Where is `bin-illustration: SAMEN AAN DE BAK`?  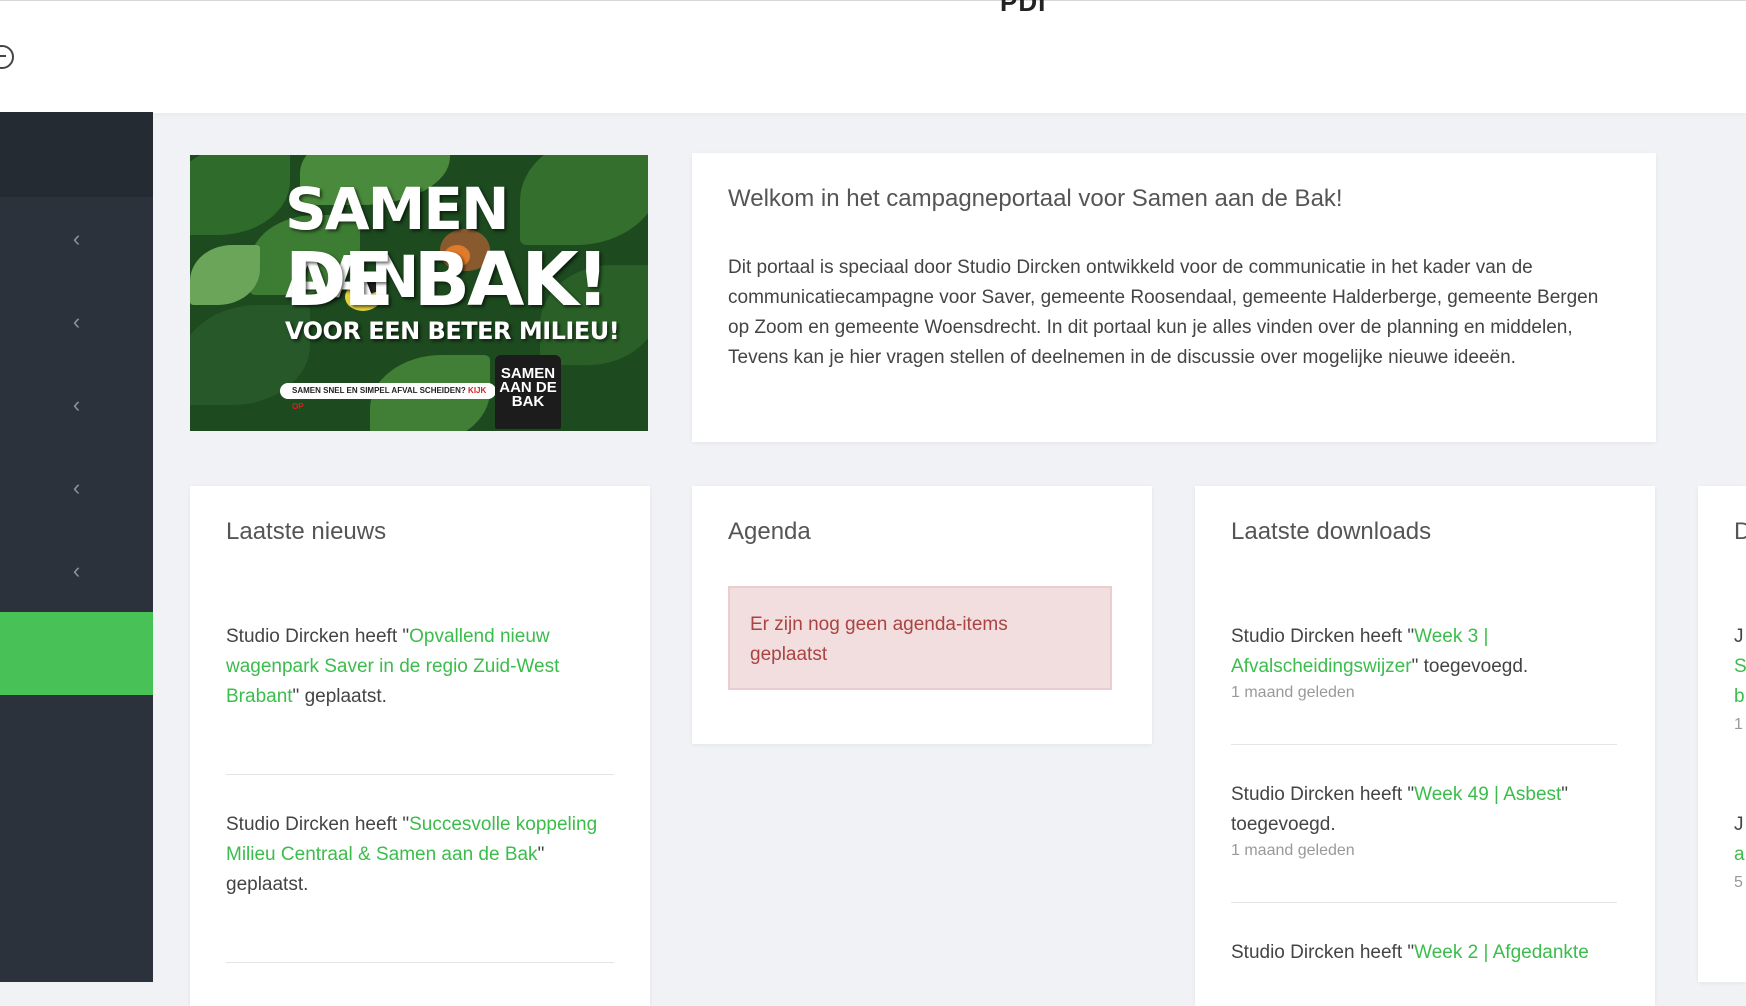
bin-illustration: SAMEN AAN DE BAK is located at coordinates (528, 392).